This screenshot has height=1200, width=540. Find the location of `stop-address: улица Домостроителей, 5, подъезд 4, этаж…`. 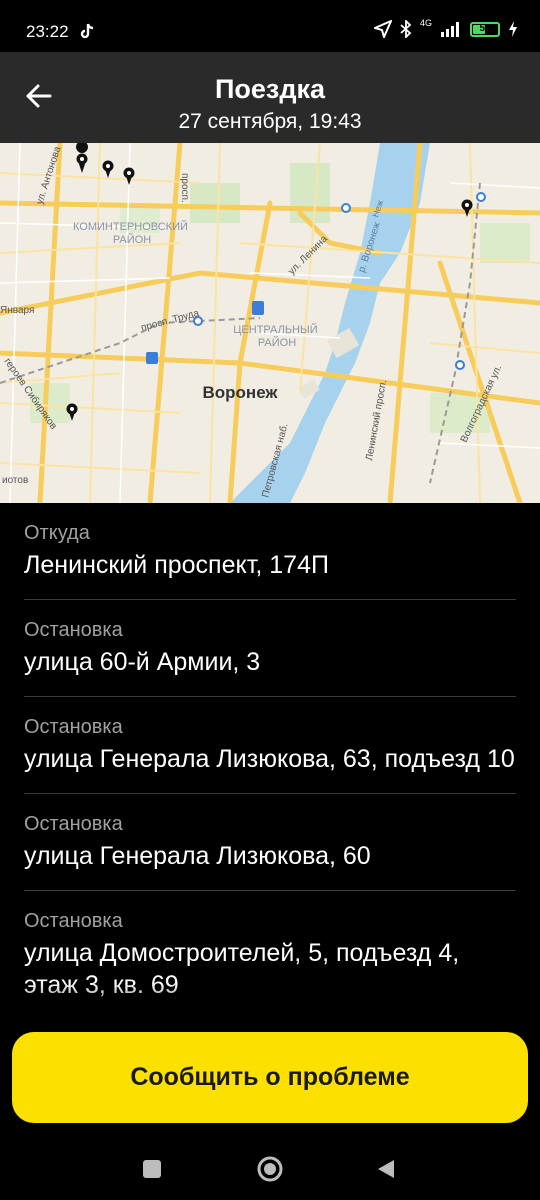

stop-address: улица Домостроителей, 5, подъезд 4, этаж… is located at coordinates (242, 969).